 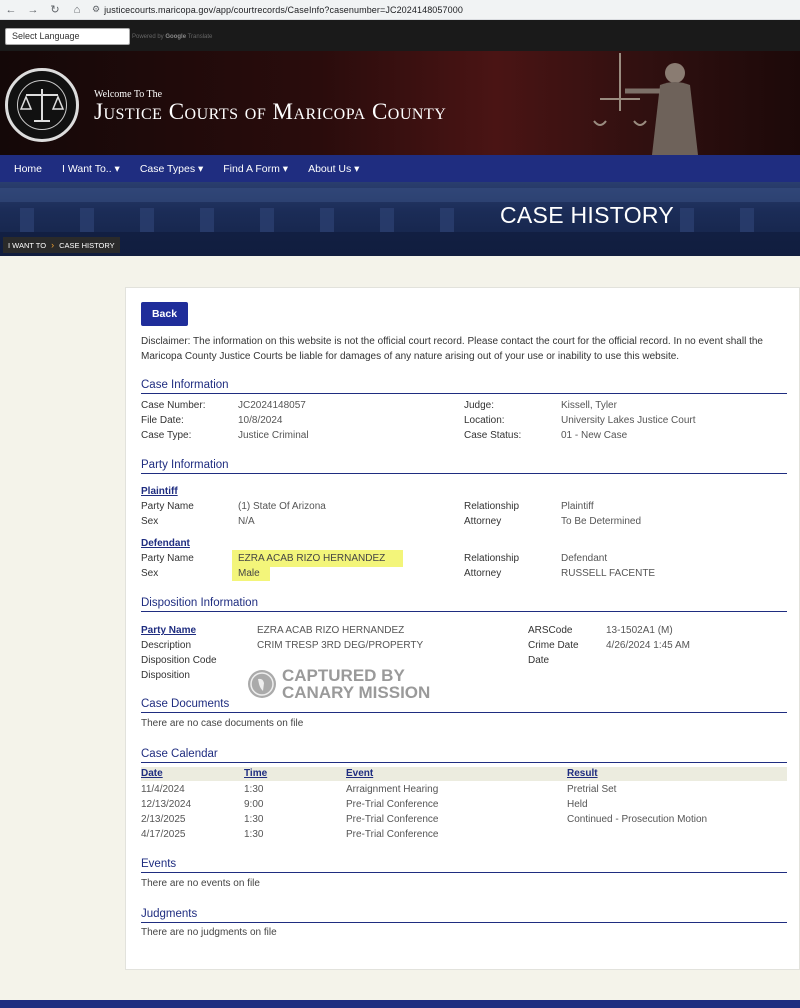 I want to click on defendant-attorney: RUSSELL FACENTE, so click(x=608, y=573).